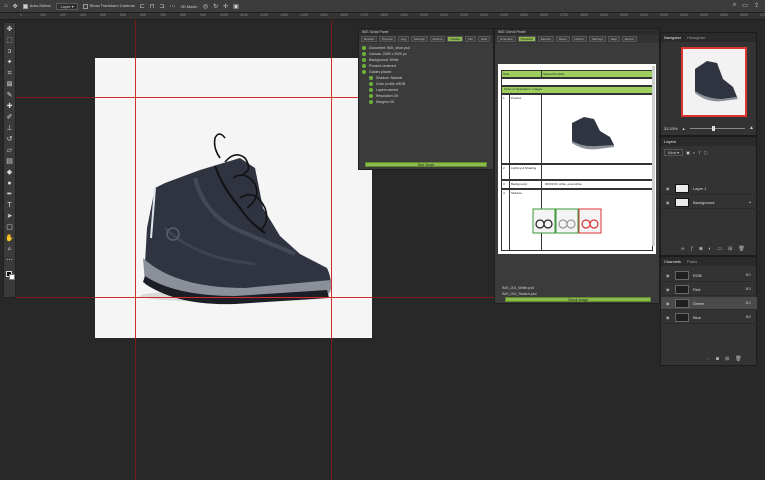  I want to click on shape-icon: ▢, so click(9, 228).